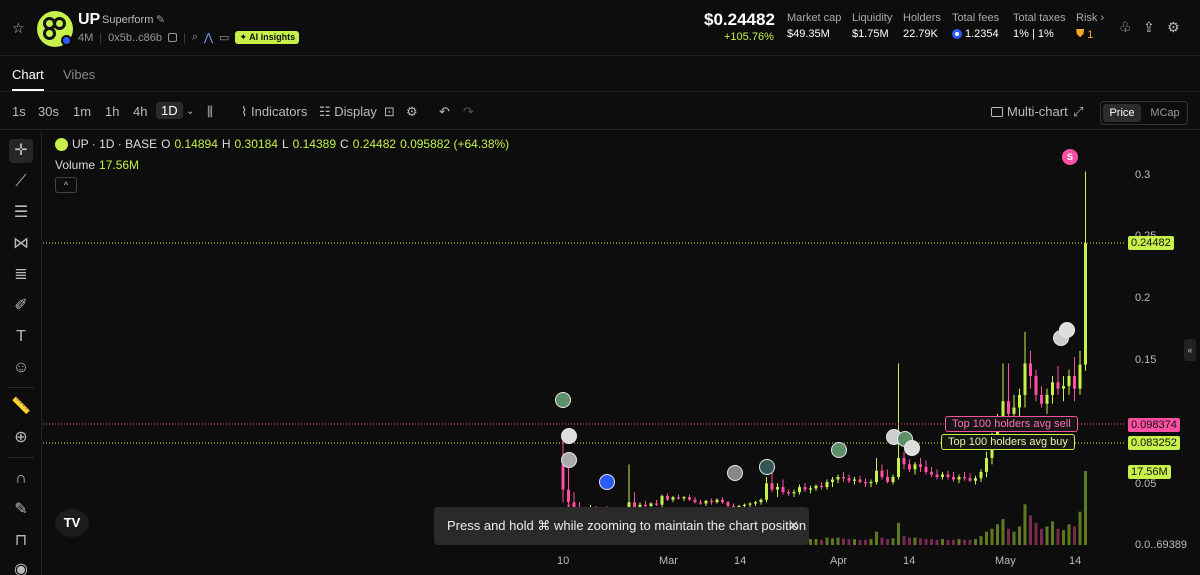 This screenshot has height=575, width=1200. What do you see at coordinates (21, 541) in the screenshot?
I see `lock-icon: ⊓` at bounding box center [21, 541].